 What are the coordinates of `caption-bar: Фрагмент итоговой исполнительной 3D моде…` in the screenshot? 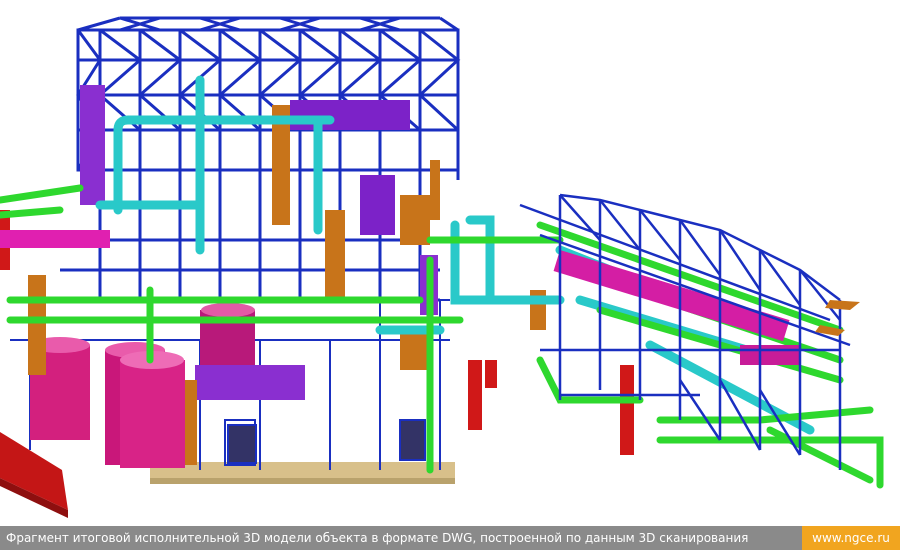 It's located at (450, 538).